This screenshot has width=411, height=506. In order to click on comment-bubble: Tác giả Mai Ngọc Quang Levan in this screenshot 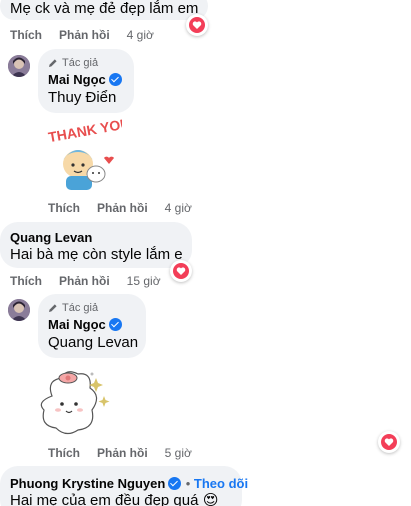, I will do `click(92, 326)`.